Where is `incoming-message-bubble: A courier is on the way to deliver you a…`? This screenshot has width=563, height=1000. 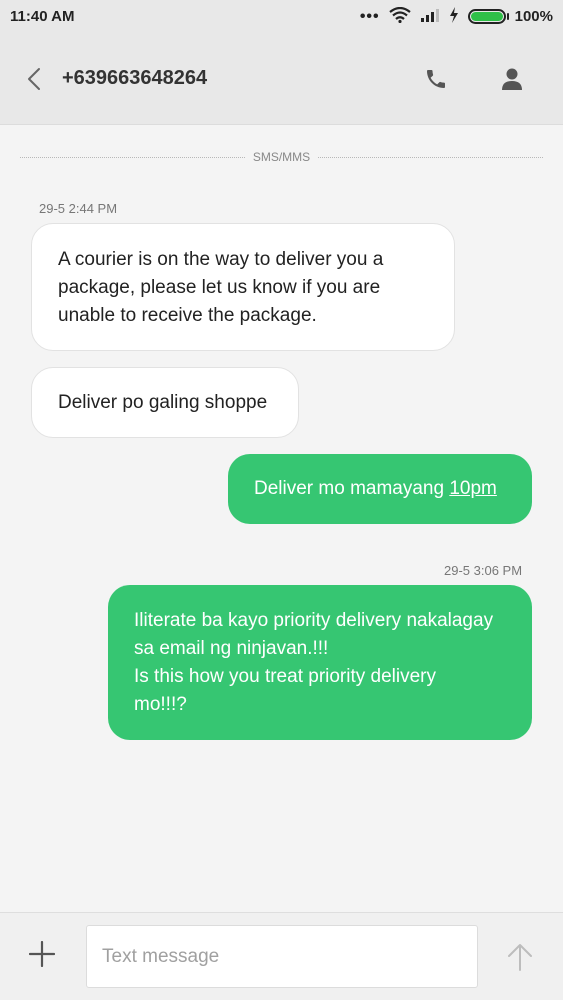 incoming-message-bubble: A courier is on the way to deliver you a… is located at coordinates (243, 287).